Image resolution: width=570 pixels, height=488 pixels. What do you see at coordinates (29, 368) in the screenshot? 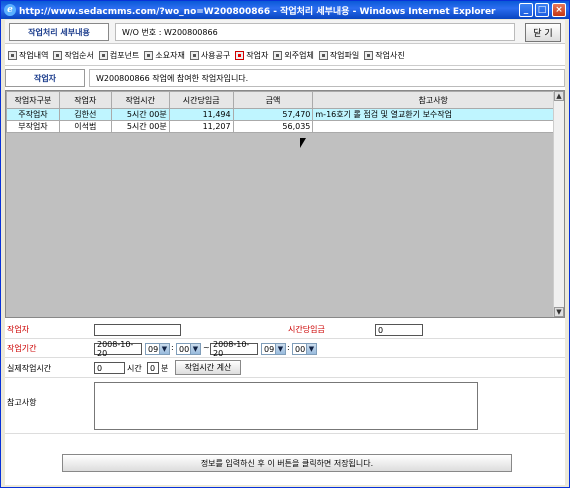
I see `actual-time-label: 실제작업시간` at bounding box center [29, 368].